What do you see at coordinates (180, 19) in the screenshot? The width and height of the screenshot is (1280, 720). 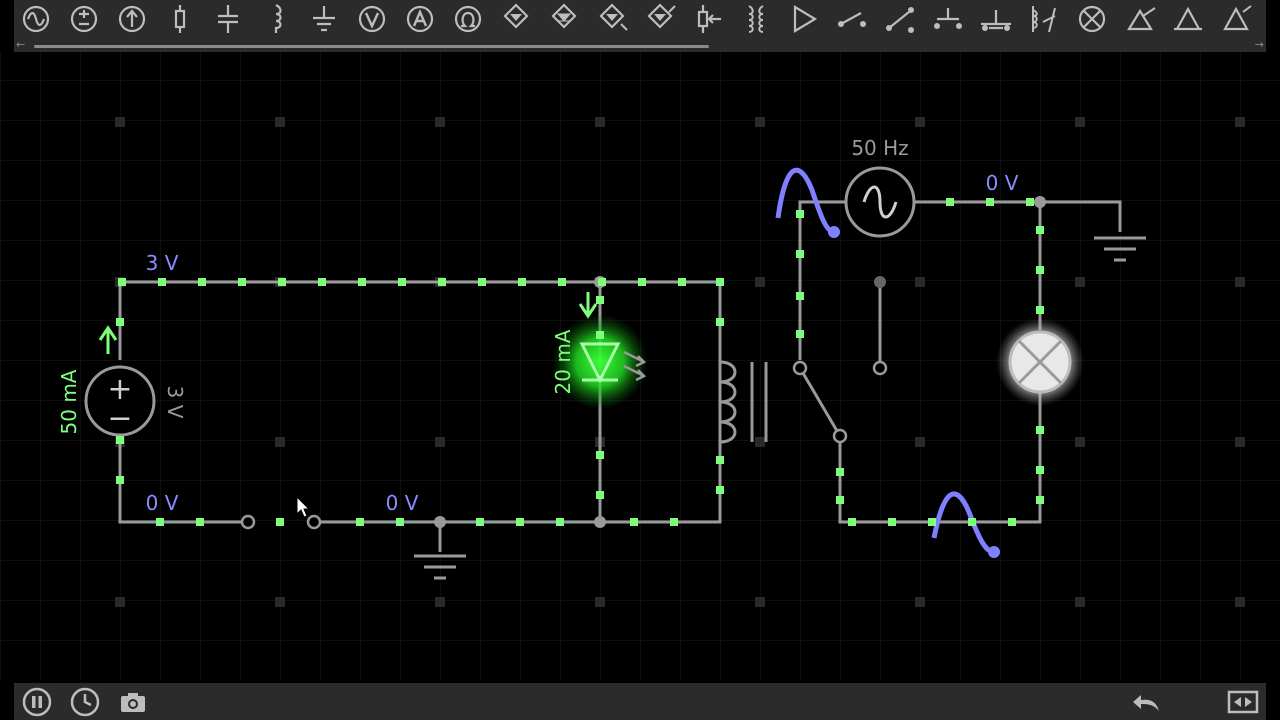 I see `resistor-icon` at bounding box center [180, 19].